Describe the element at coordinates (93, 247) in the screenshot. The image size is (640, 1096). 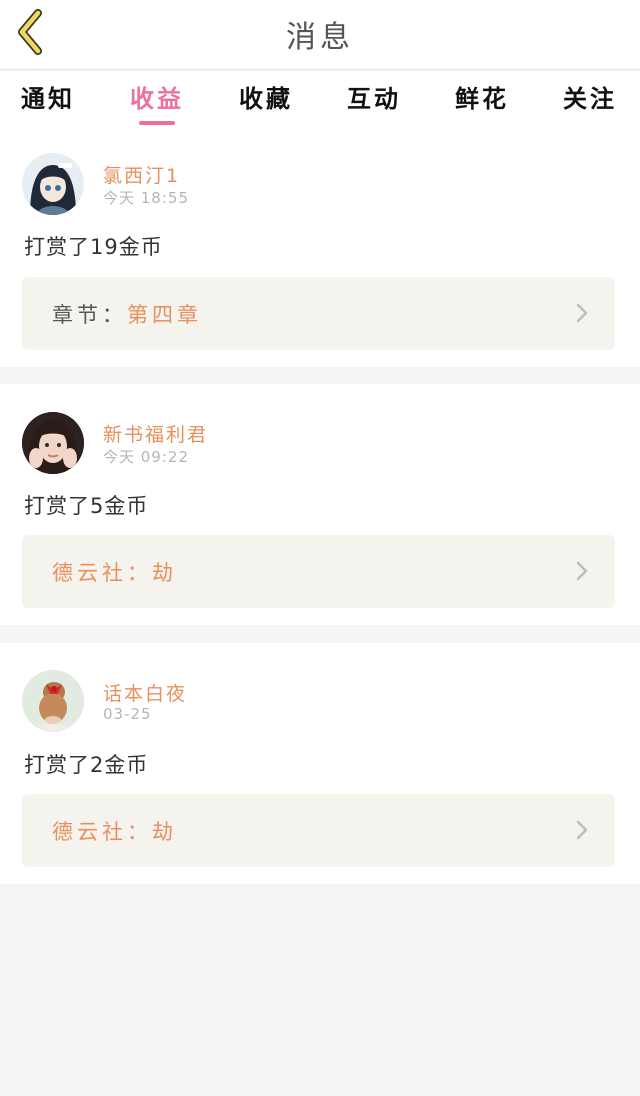
I see `reward-text: 打赏了19金币` at that location.